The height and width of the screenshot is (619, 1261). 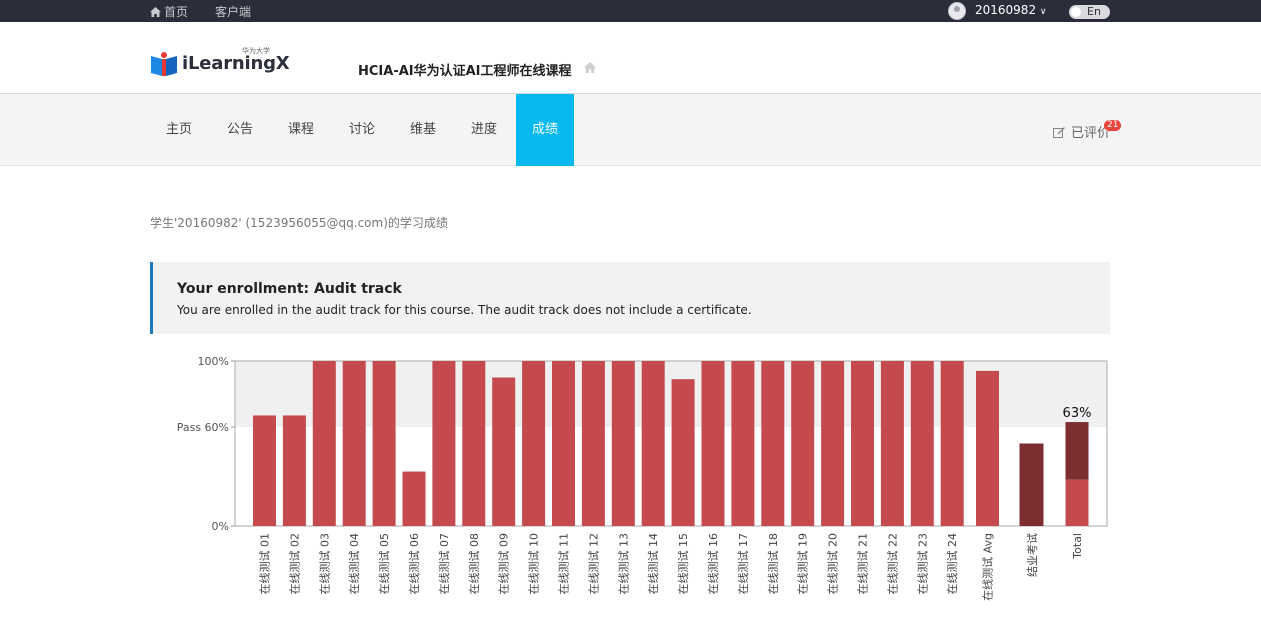 What do you see at coordinates (743, 564) in the screenshot?
I see `x-tick-label: 在线测试 17` at bounding box center [743, 564].